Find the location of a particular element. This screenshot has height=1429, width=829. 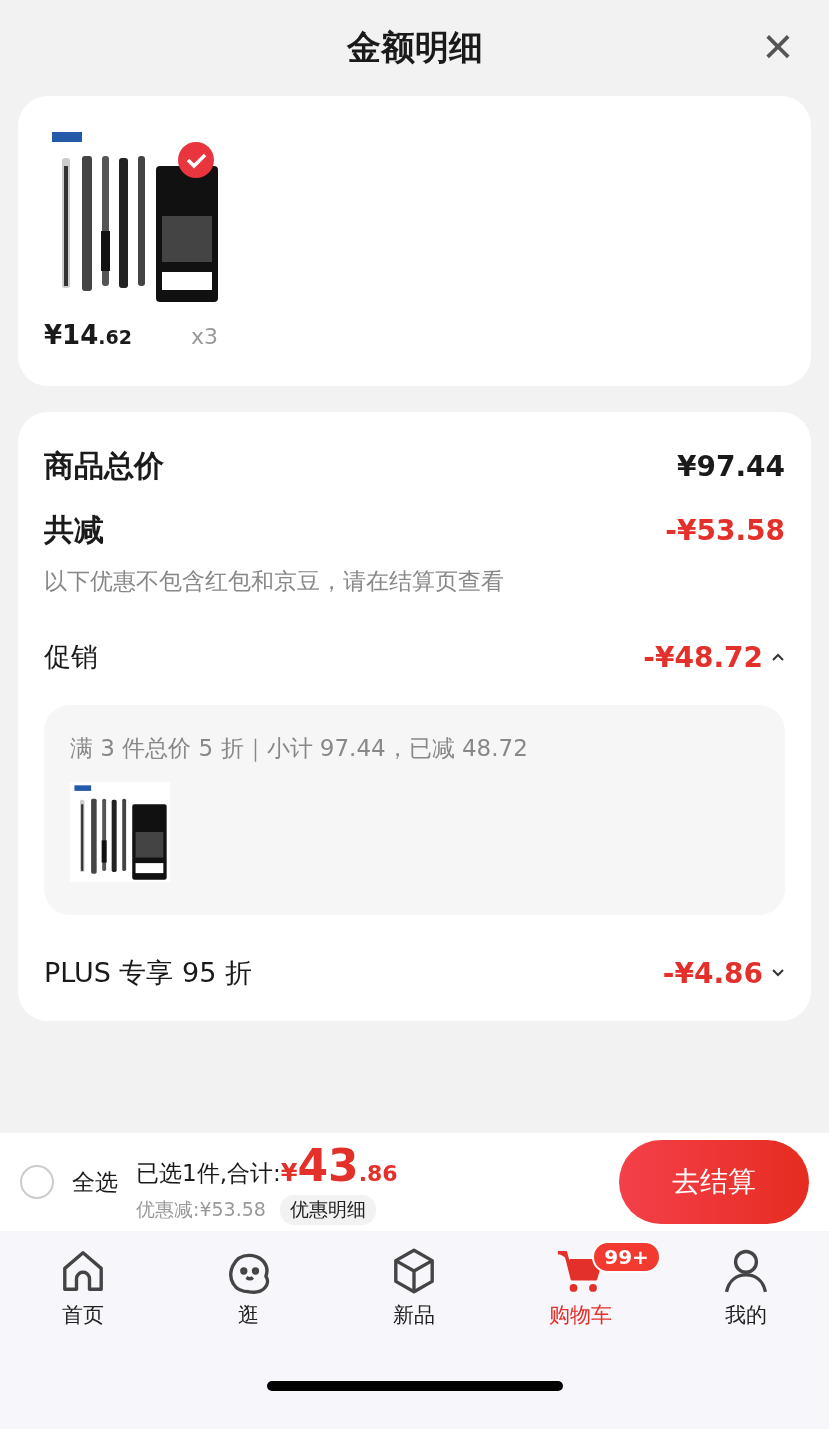

product-price: ¥14.62 is located at coordinates (88, 335).